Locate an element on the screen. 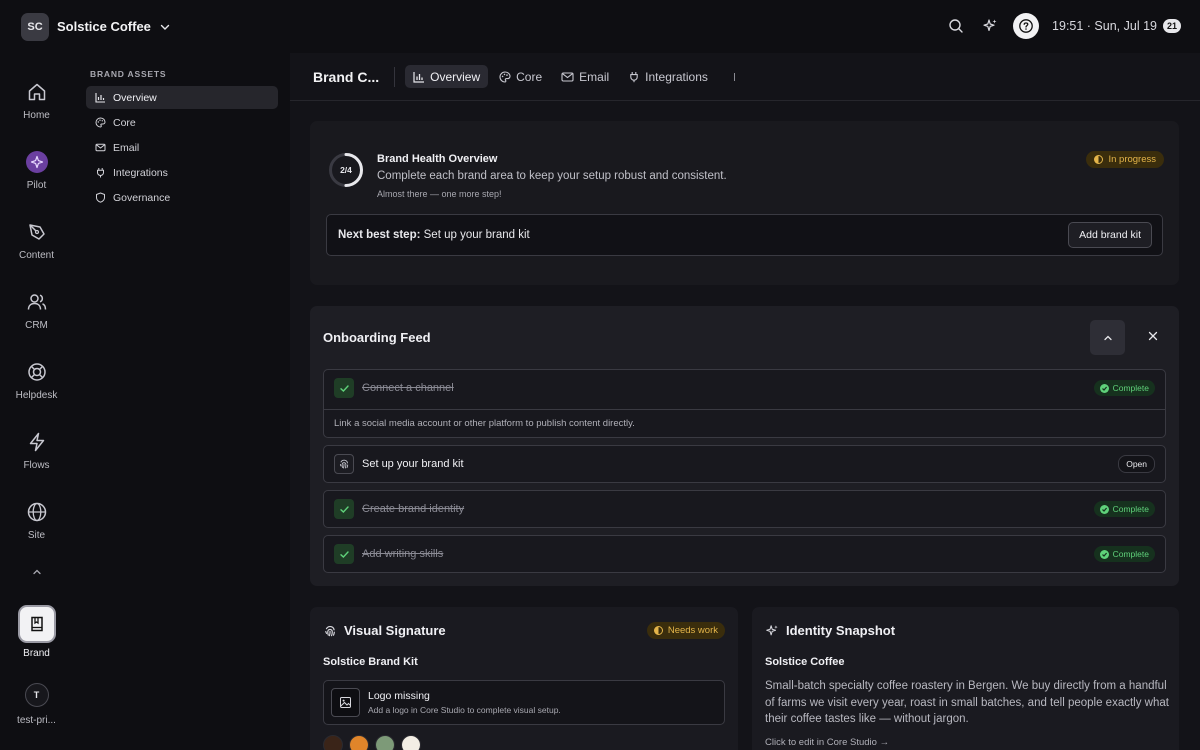 This screenshot has width=1200, height=750. rail-item-content: Content is located at coordinates (36, 241).